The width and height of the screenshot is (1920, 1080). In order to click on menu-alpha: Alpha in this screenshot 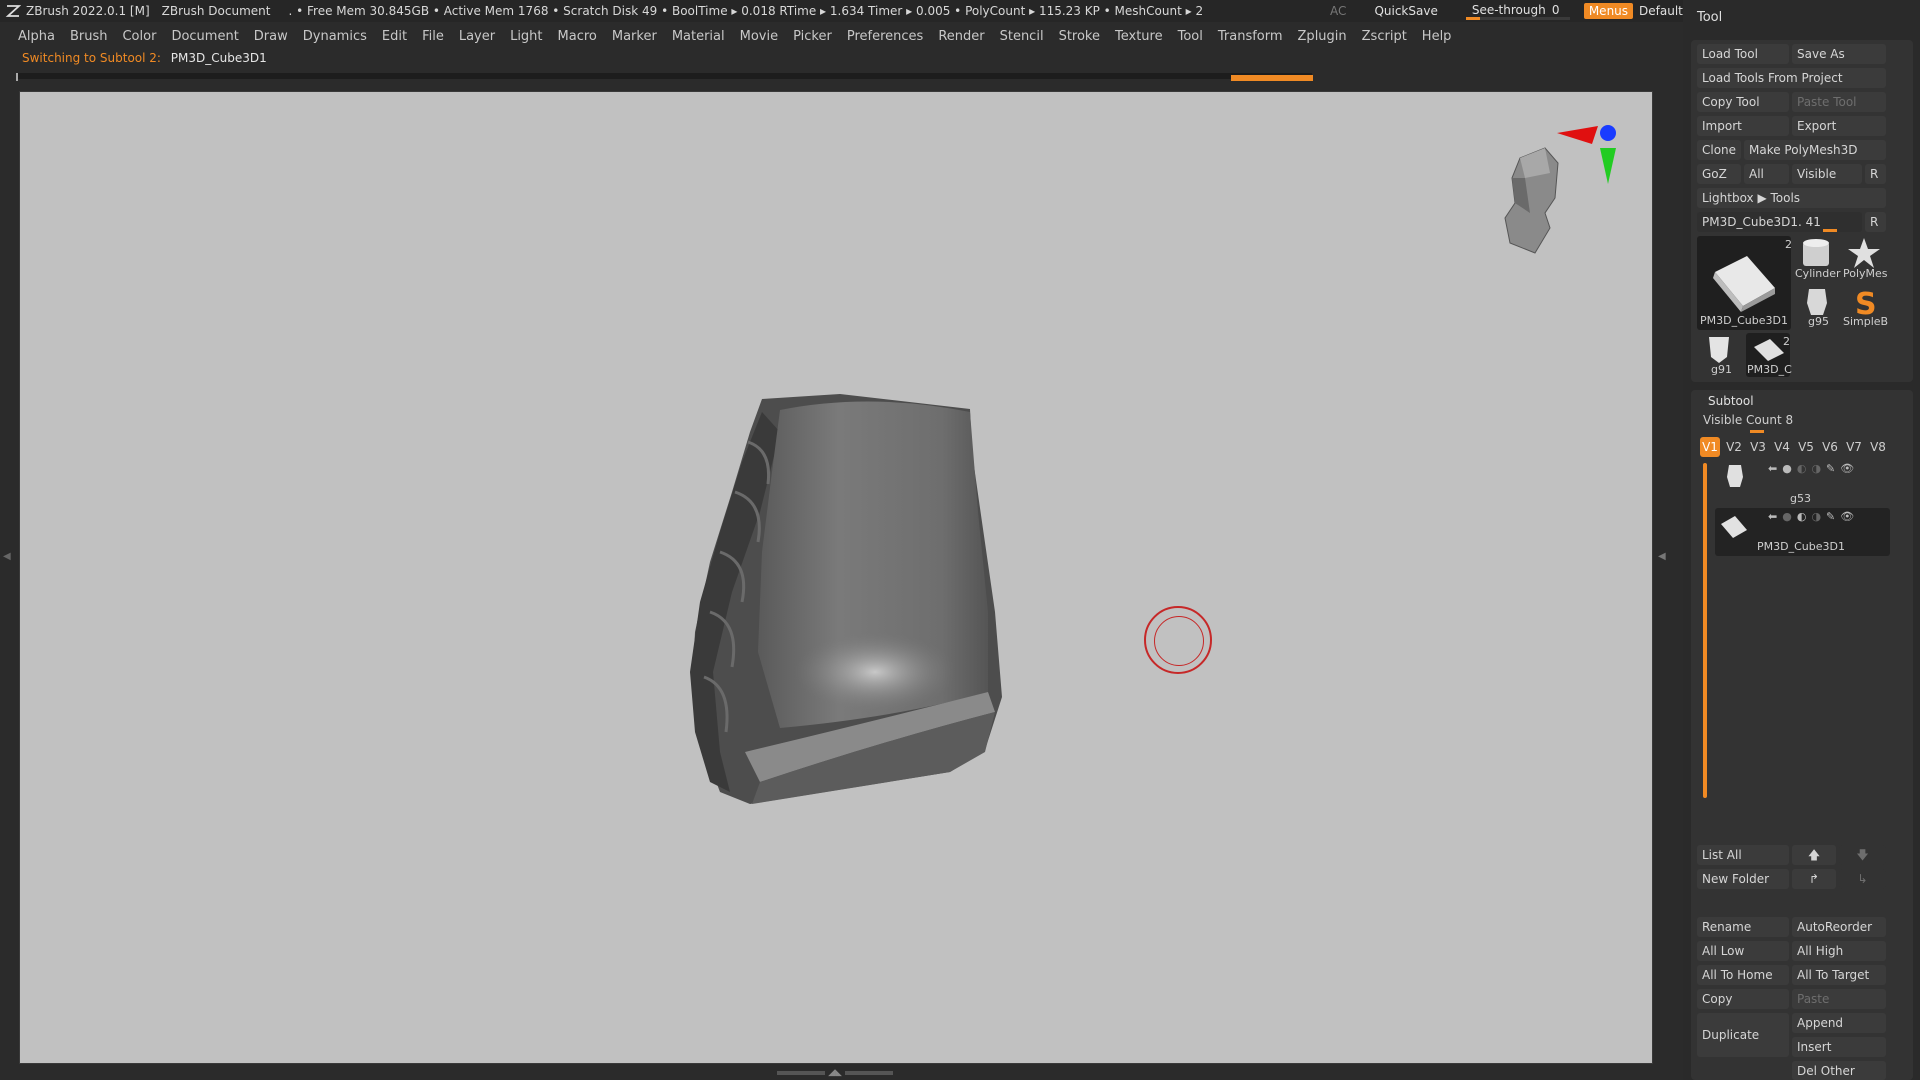, I will do `click(36, 36)`.